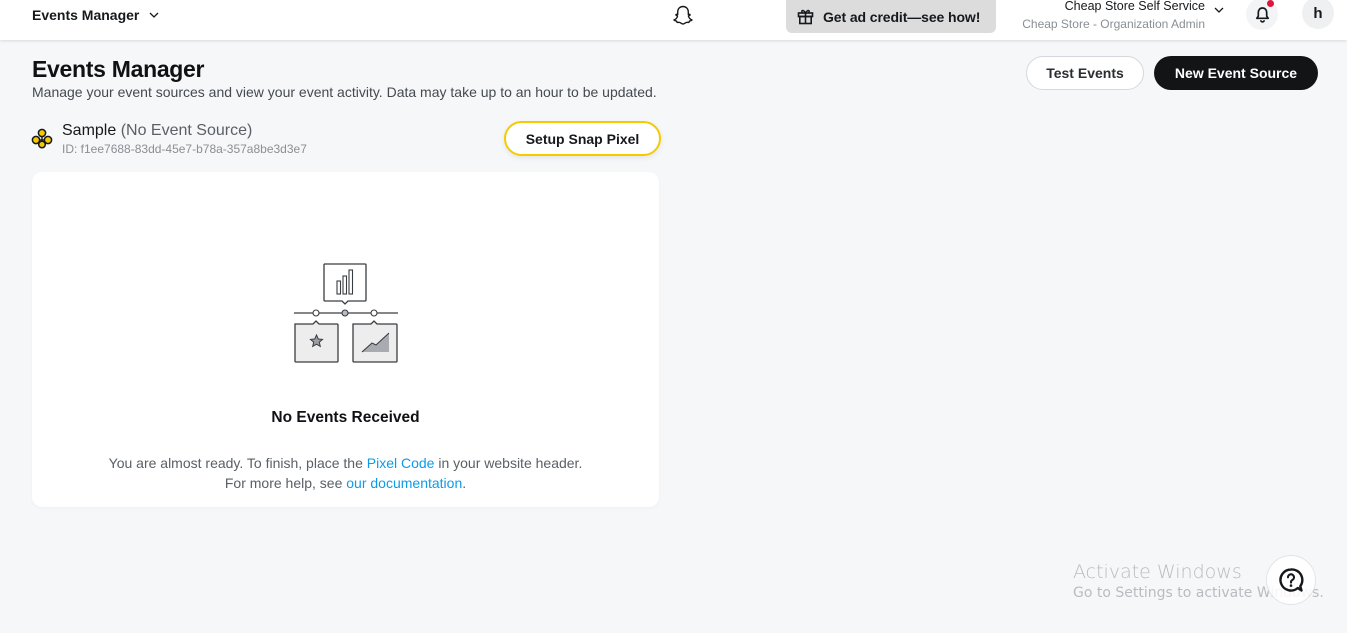 This screenshot has width=1347, height=633. I want to click on app-name: Events Manager, so click(86, 15).